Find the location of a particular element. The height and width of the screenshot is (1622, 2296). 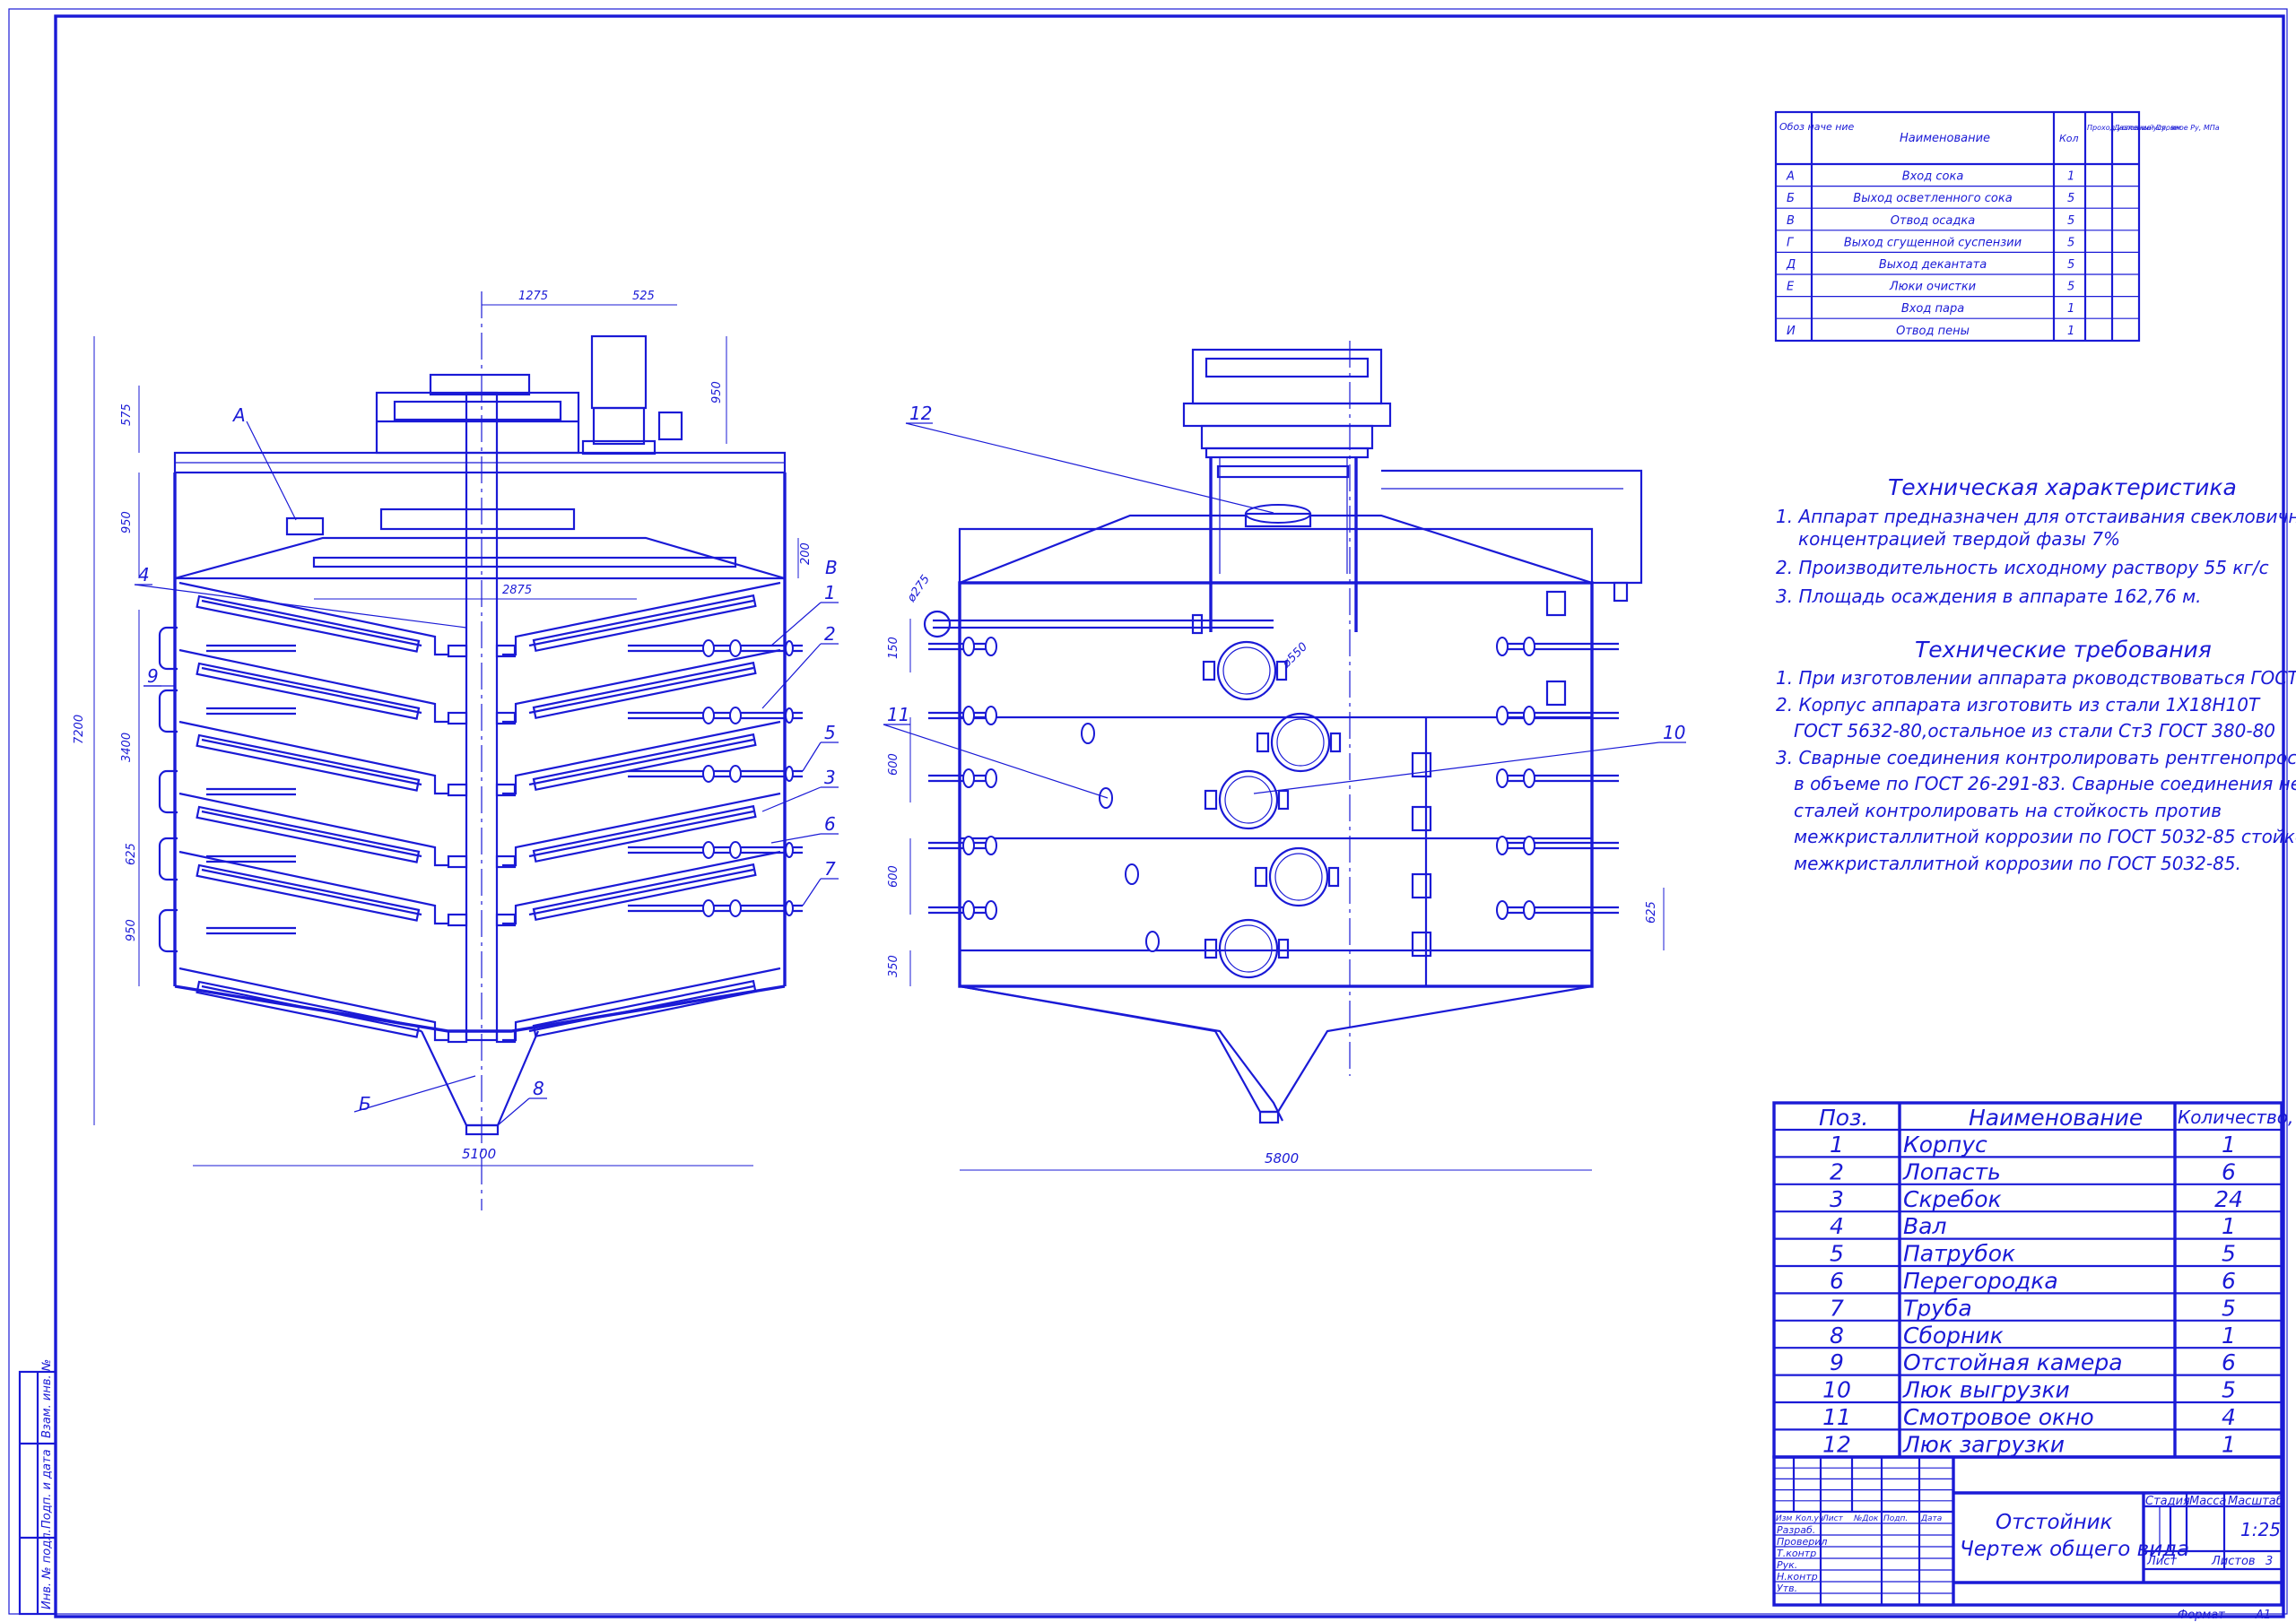

format-value: А1 is located at coordinates (2263, 1615).